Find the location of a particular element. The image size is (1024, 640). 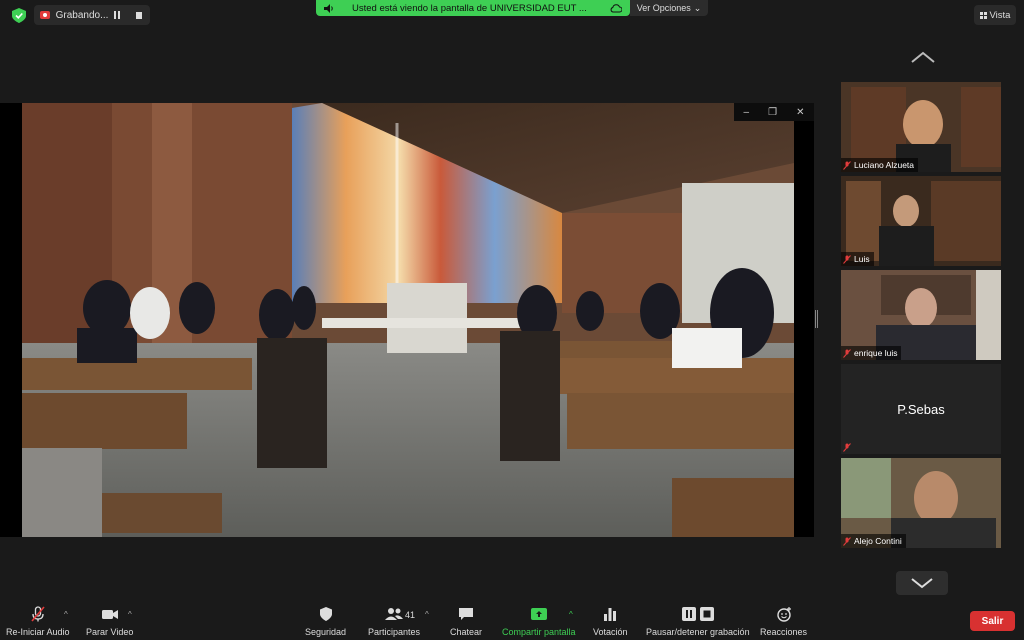

minimize-icon: – is located at coordinates (747, 112).